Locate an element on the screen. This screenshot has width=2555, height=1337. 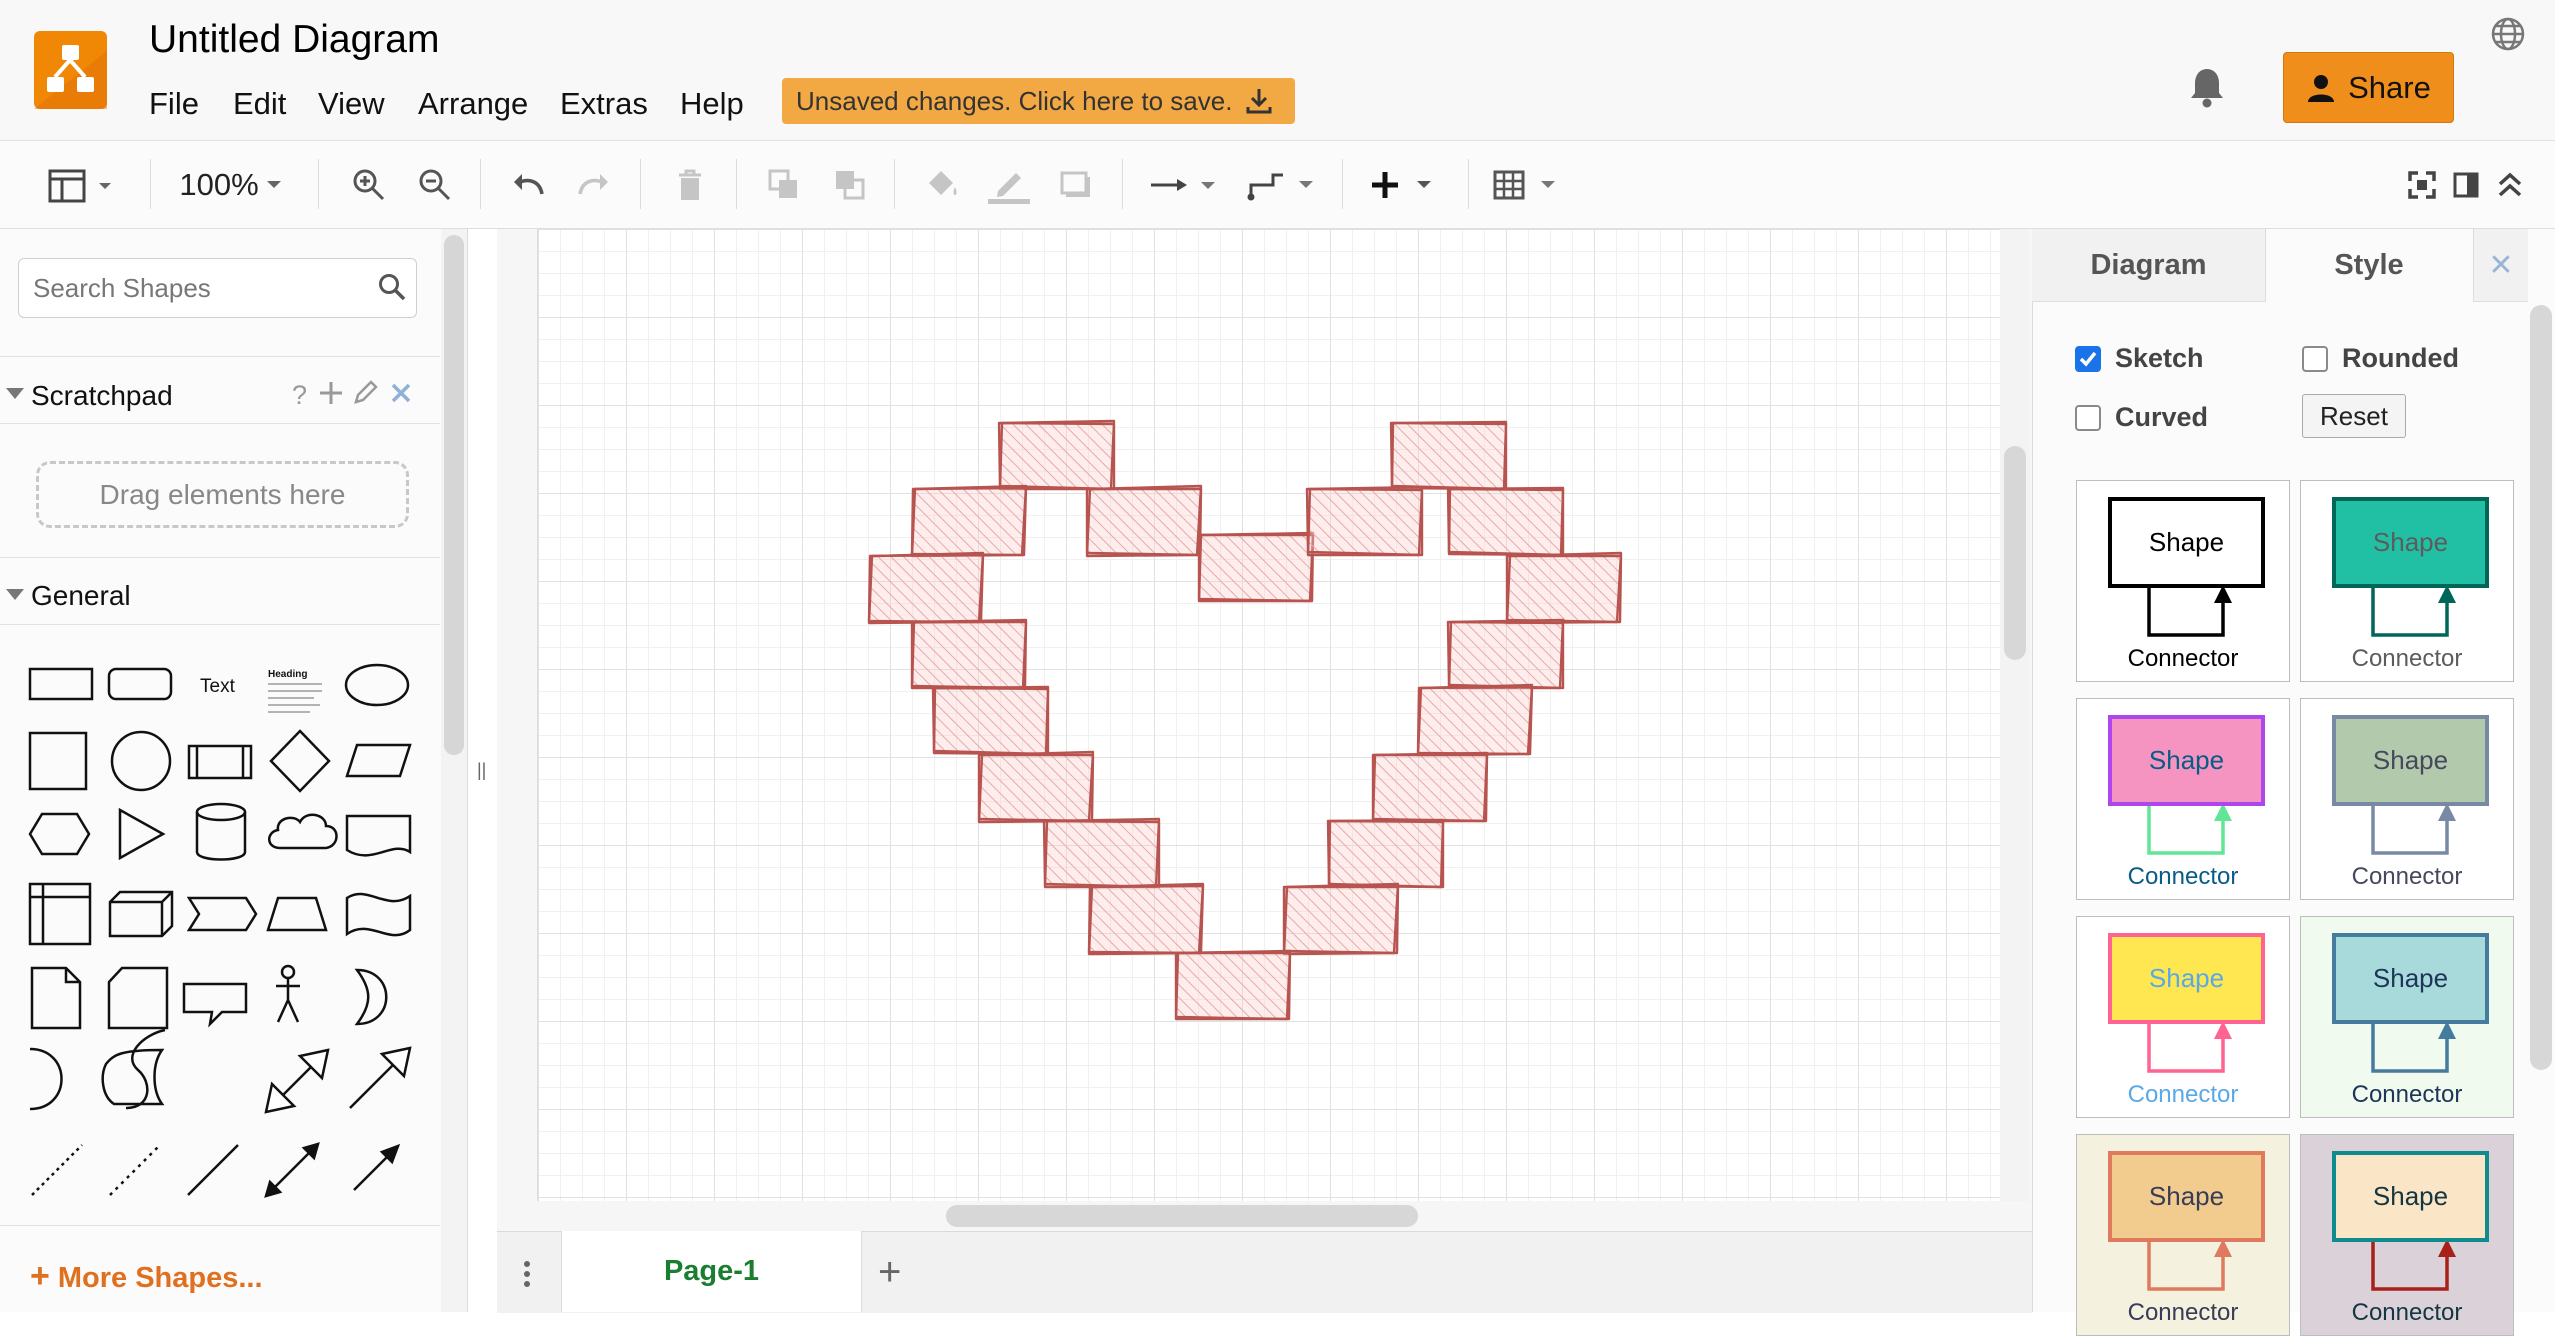
cylinder-shape is located at coordinates (221, 831).